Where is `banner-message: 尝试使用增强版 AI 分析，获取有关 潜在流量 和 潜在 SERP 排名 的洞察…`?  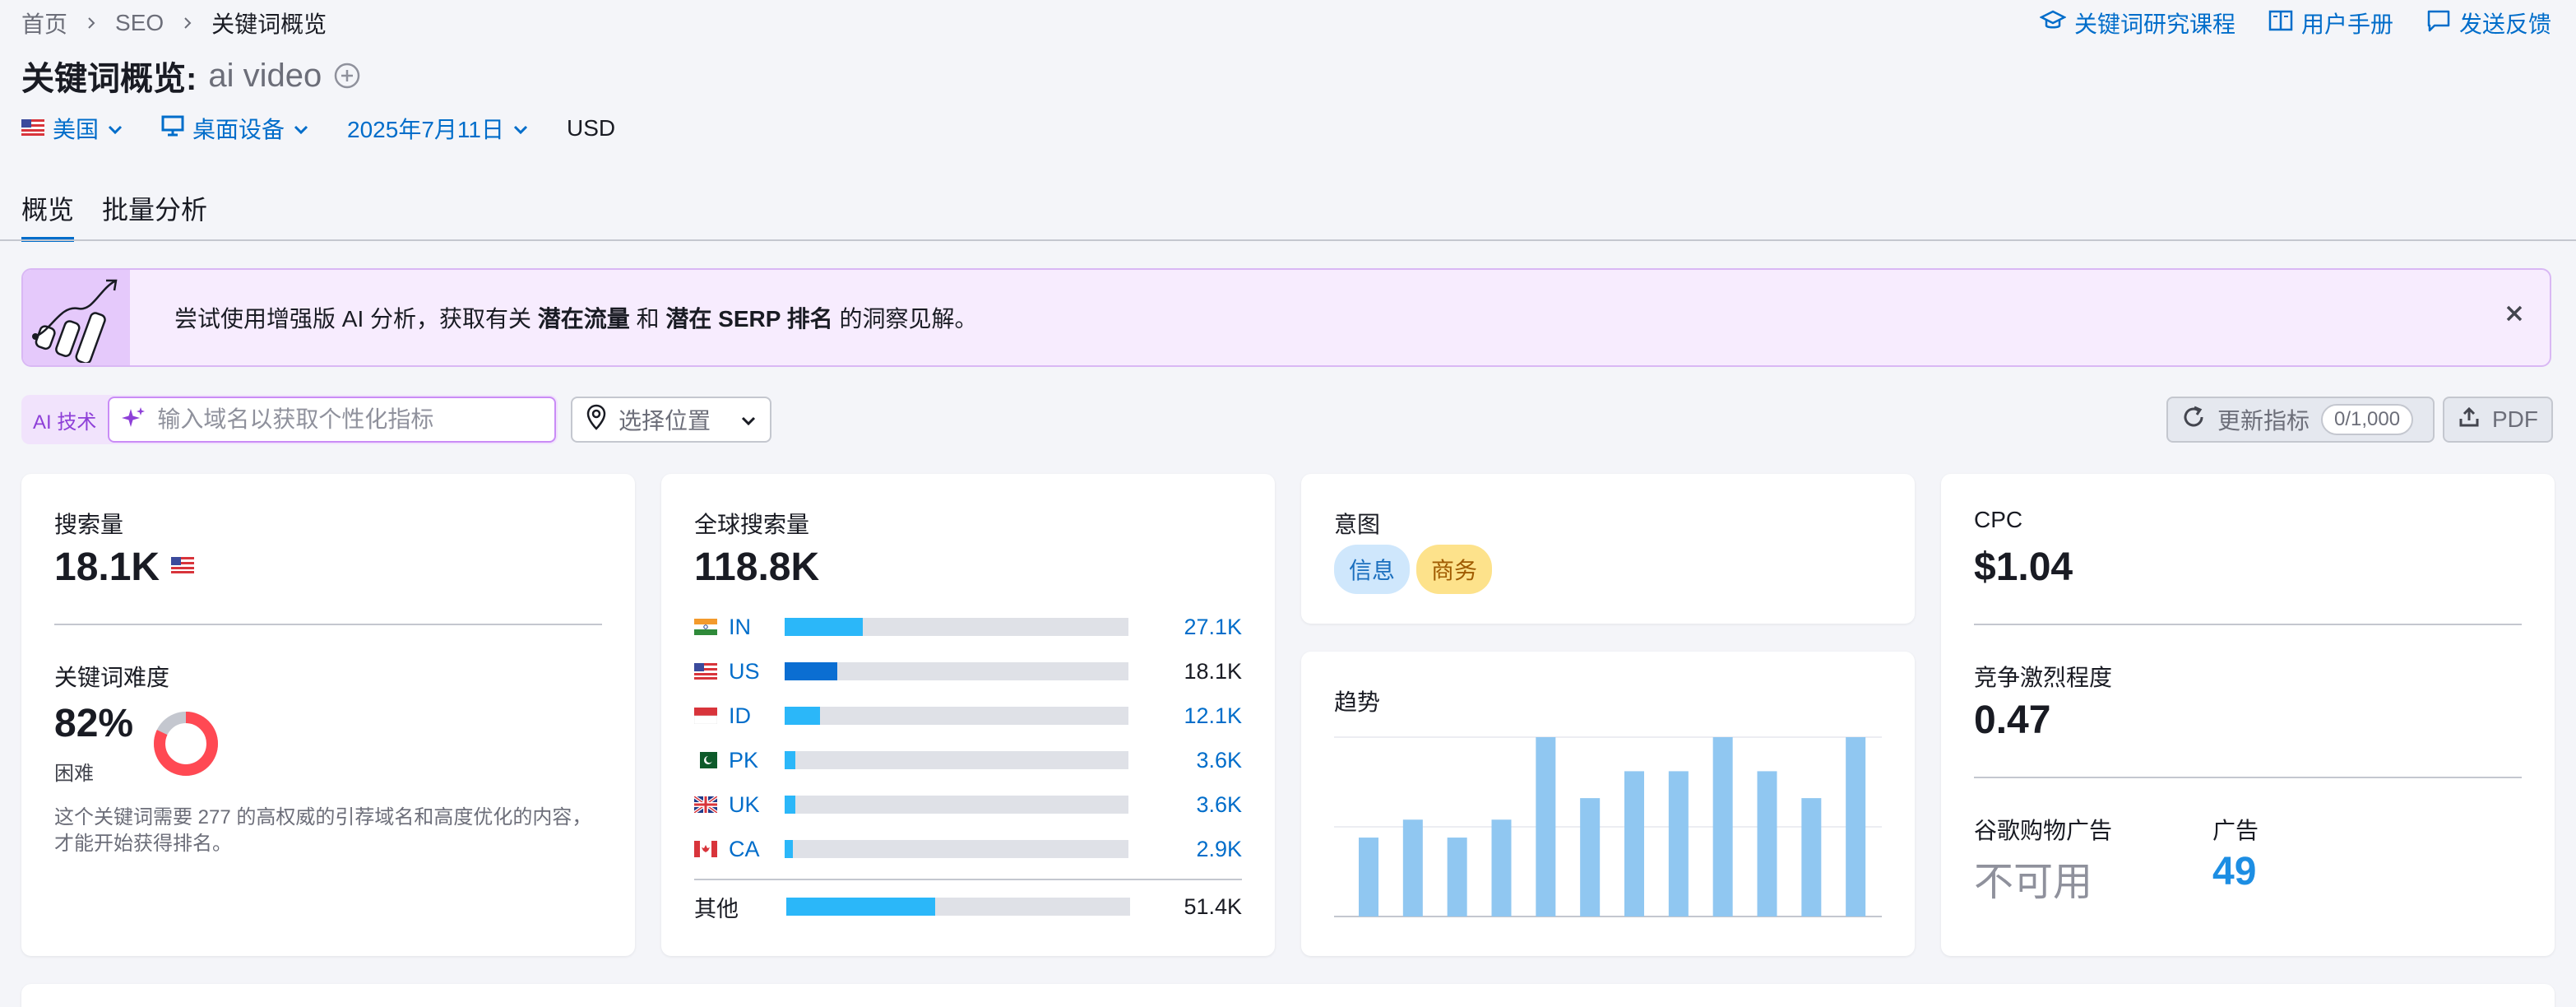 banner-message: 尝试使用增强版 AI 分析，获取有关 潜在流量 和 潜在 SERP 排名 的洞察… is located at coordinates (576, 317).